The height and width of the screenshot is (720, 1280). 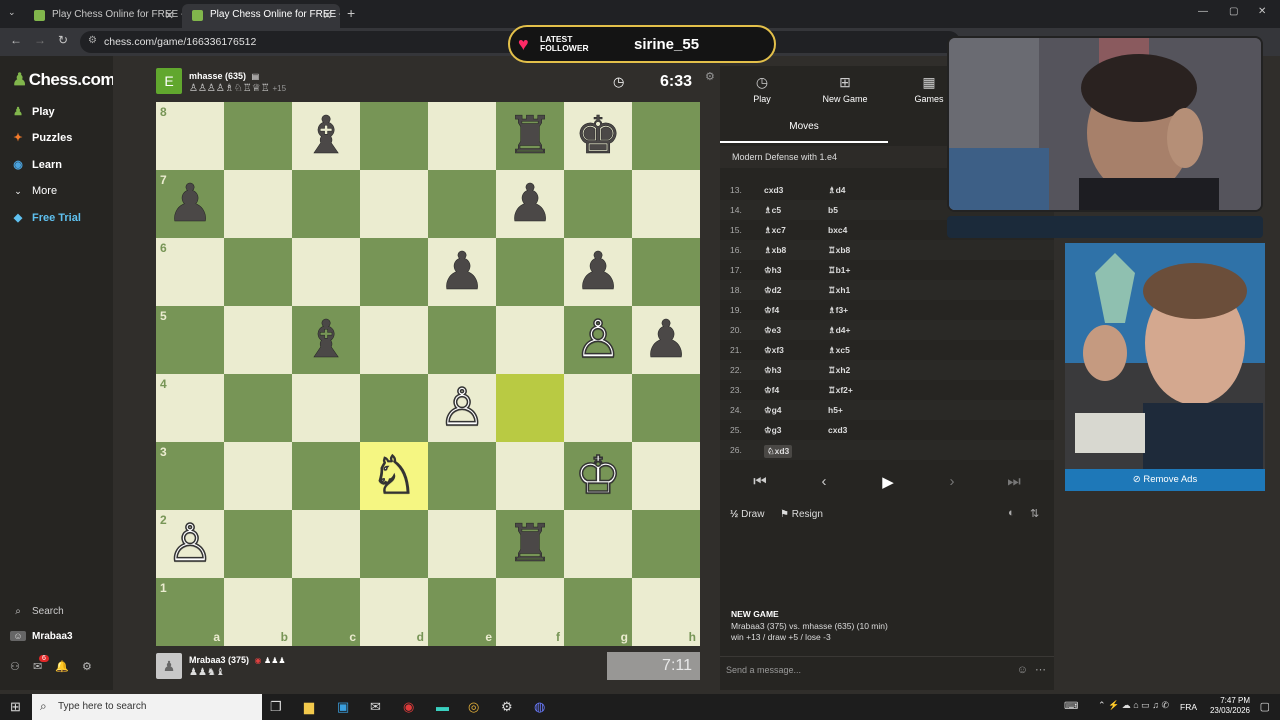 What do you see at coordinates (1071, 706) in the screenshot?
I see `keyboard-icon: ⌨` at bounding box center [1071, 706].